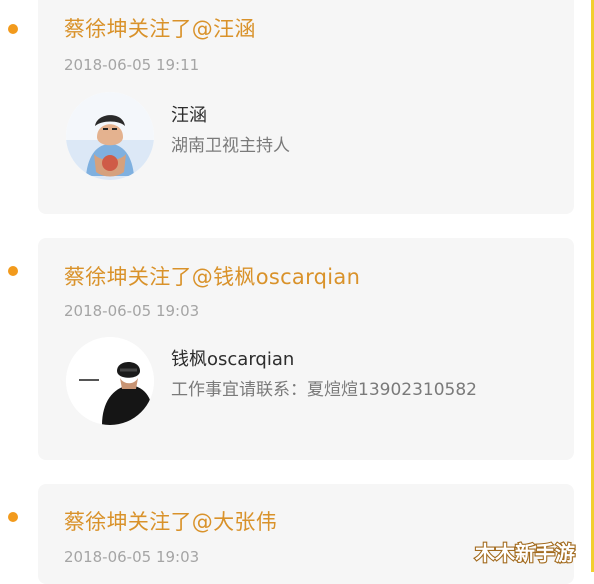 The width and height of the screenshot is (594, 584). I want to click on user-name: 钱枫oscarqian, so click(232, 358).